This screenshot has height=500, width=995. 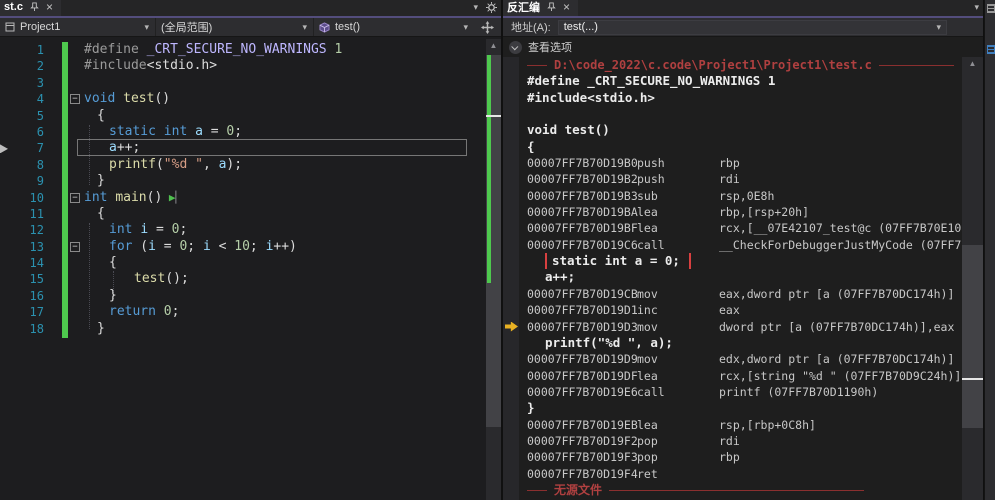 What do you see at coordinates (22, 116) in the screenshot?
I see `line-number: 5` at bounding box center [22, 116].